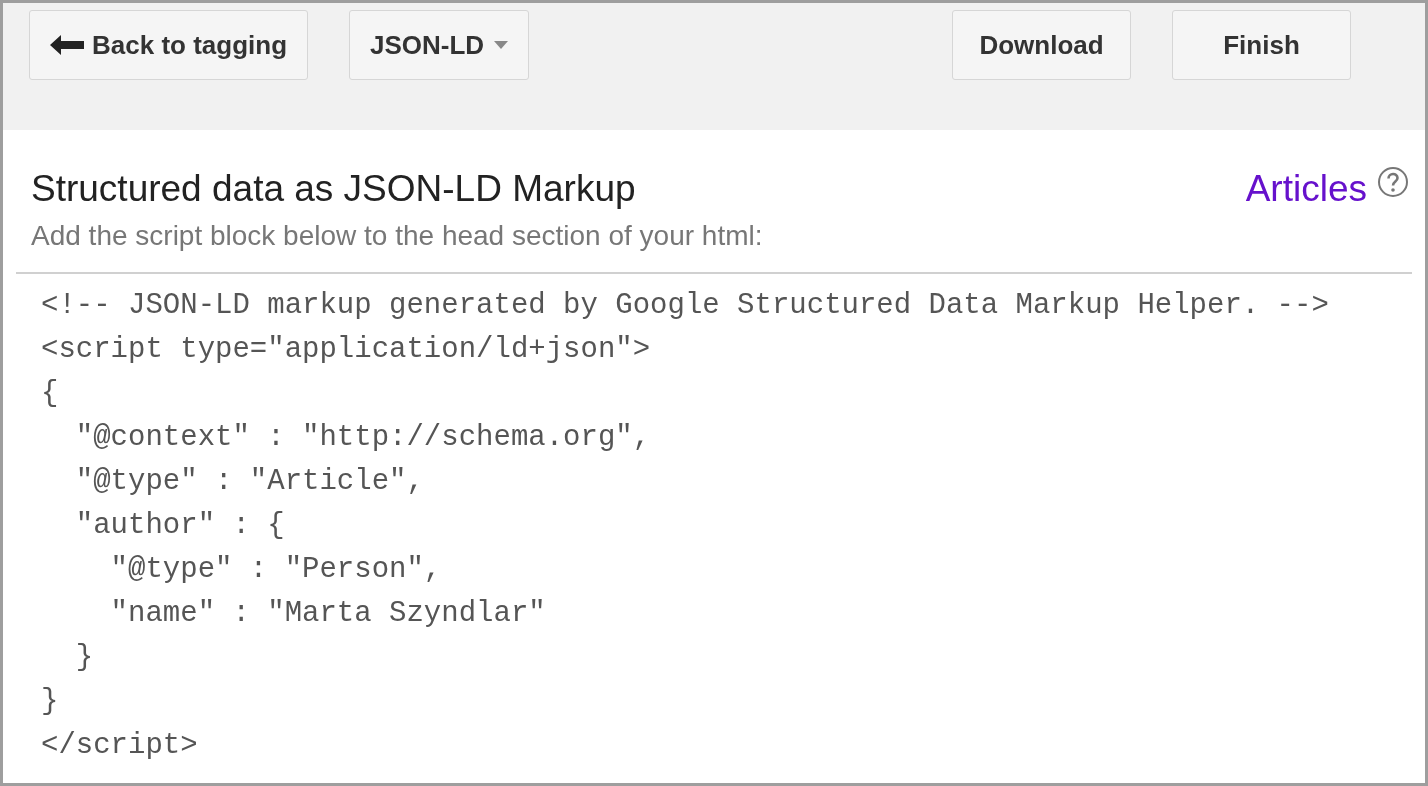 This screenshot has width=1428, height=786. What do you see at coordinates (249, 482) in the screenshot?
I see `code-line: "@type" : "Article",` at bounding box center [249, 482].